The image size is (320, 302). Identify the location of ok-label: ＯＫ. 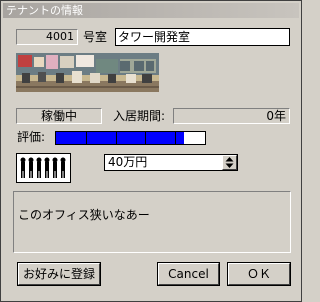
(258, 274).